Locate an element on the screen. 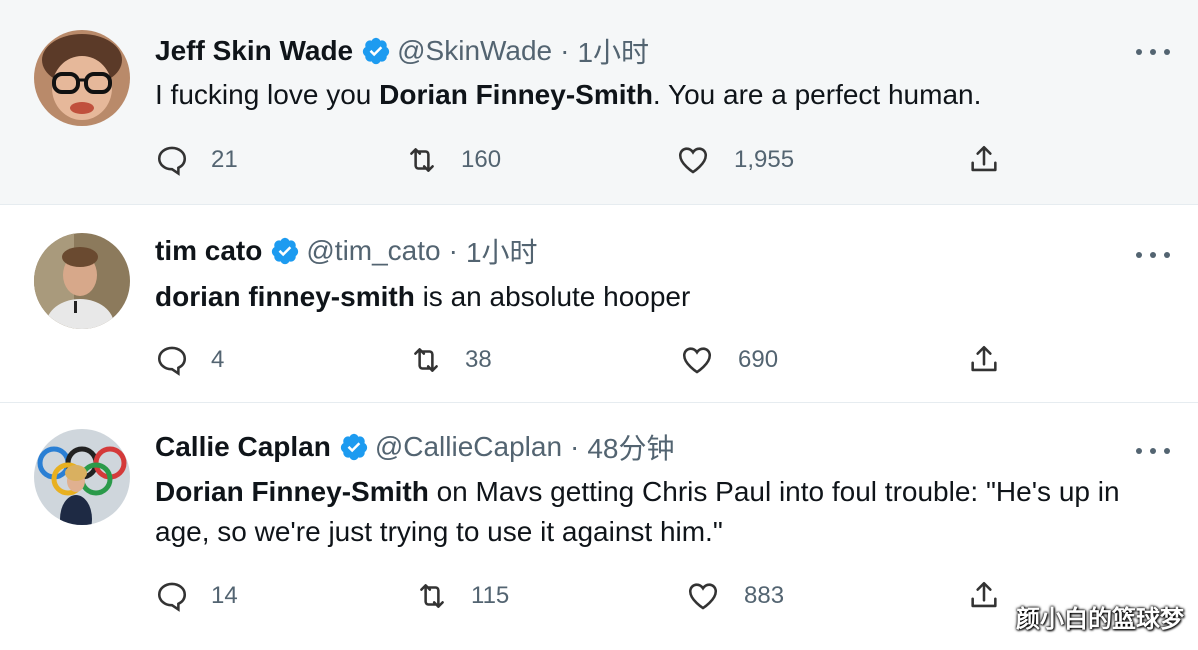 The height and width of the screenshot is (650, 1198). retweet-count: 160 is located at coordinates (481, 159).